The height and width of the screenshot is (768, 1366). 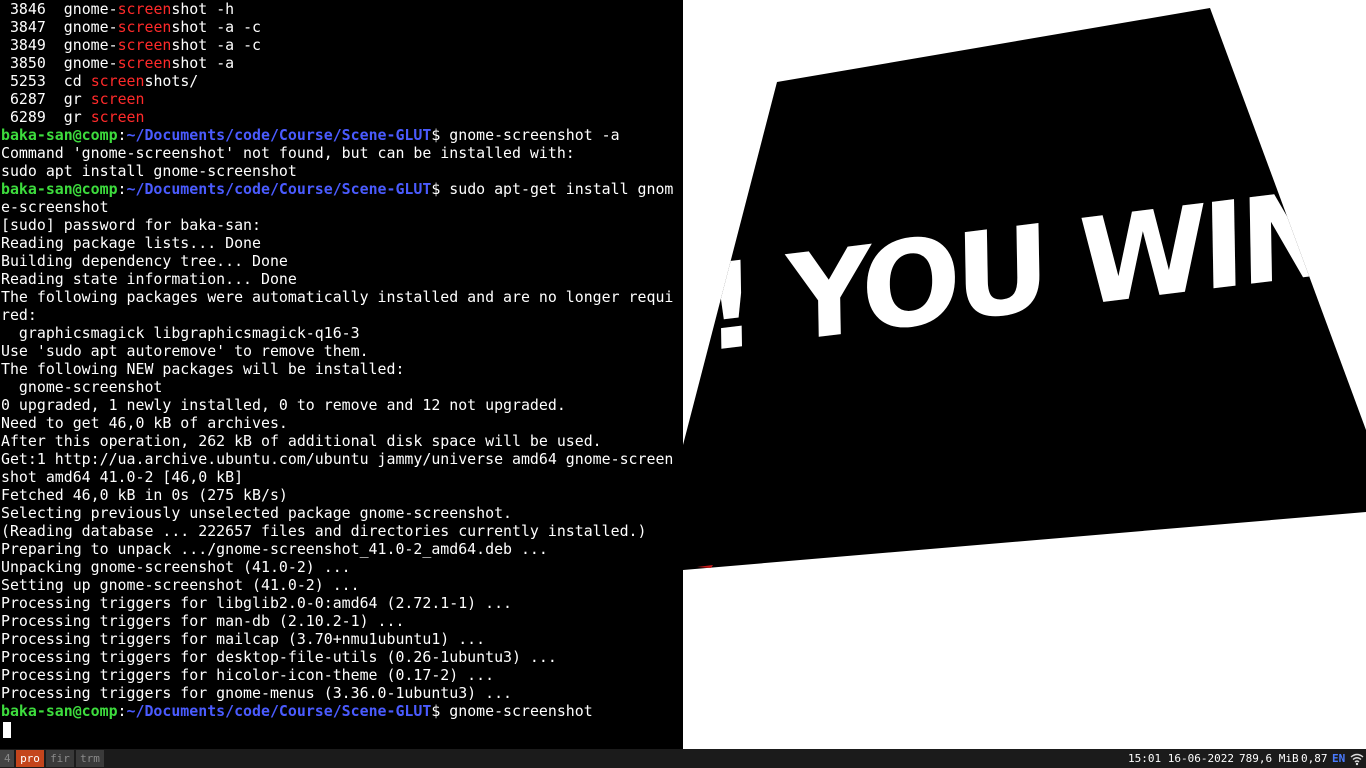 I want to click on output-line: sudo apt install gnome-screenshot, so click(x=149, y=171).